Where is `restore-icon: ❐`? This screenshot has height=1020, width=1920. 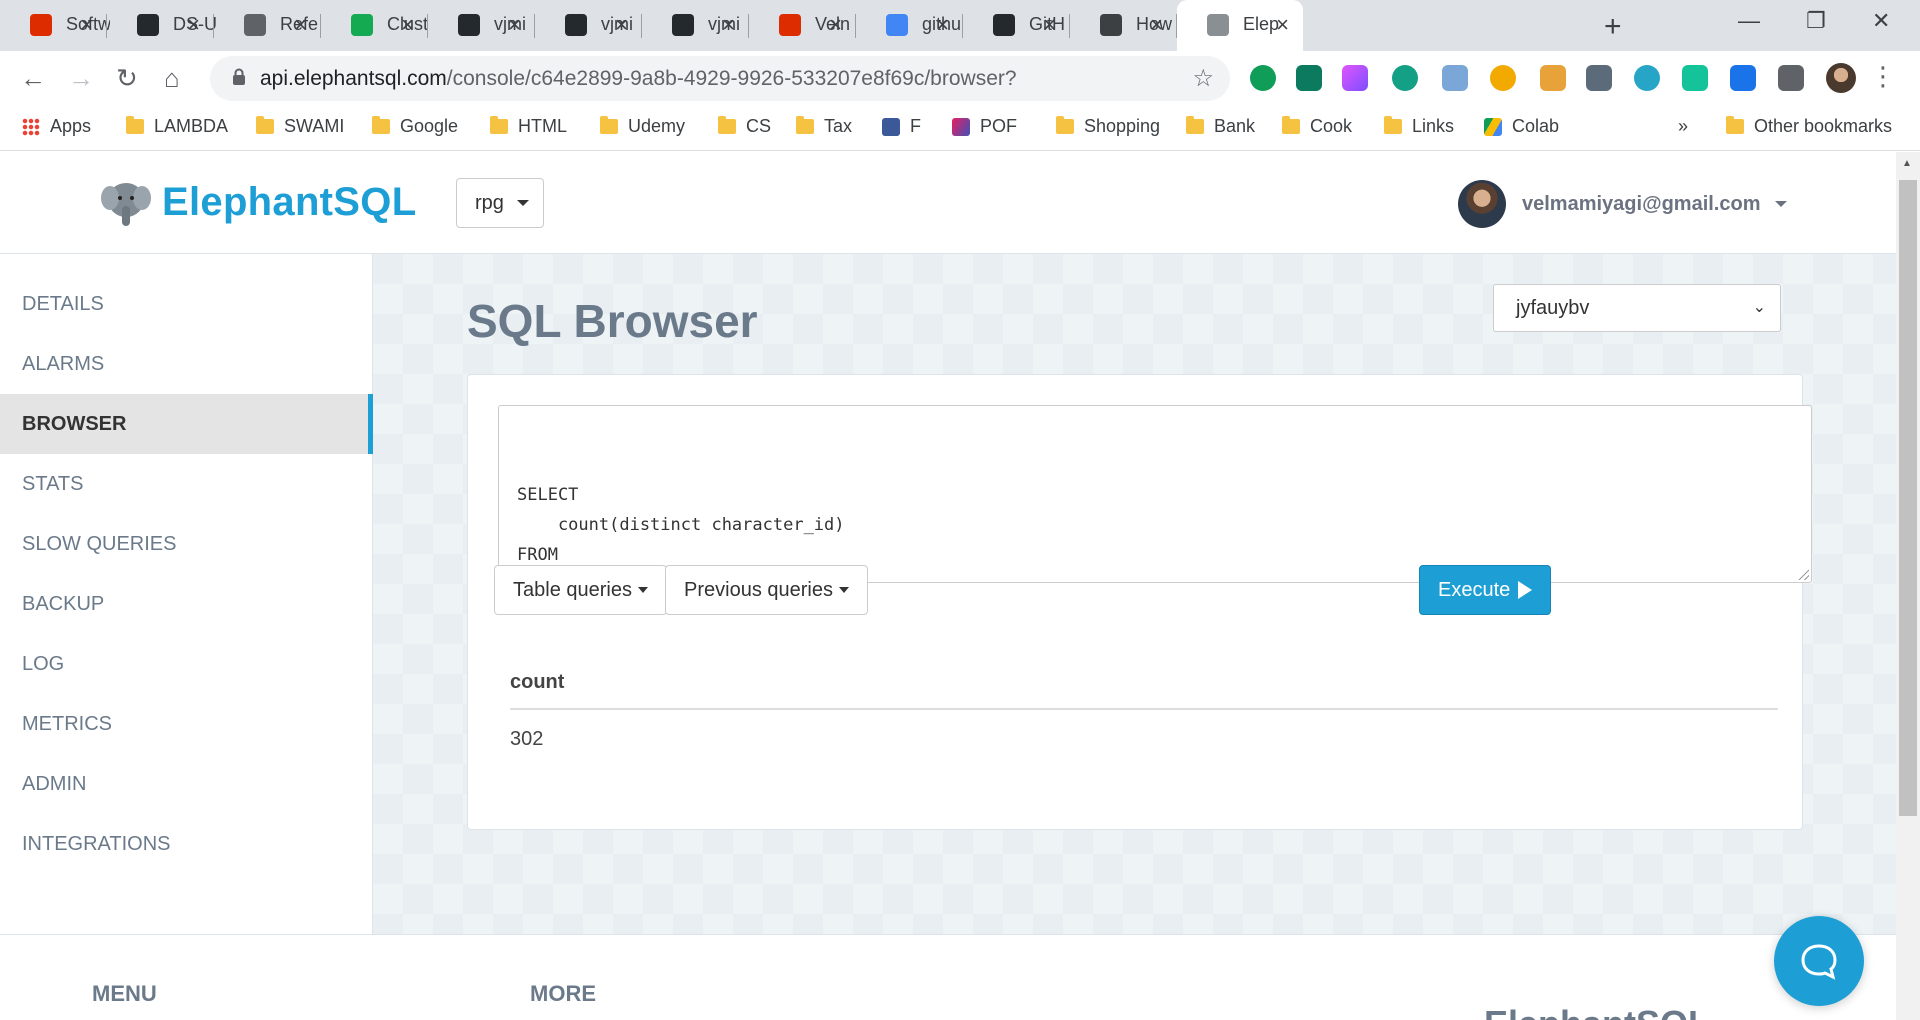
restore-icon: ❐ is located at coordinates (1816, 21).